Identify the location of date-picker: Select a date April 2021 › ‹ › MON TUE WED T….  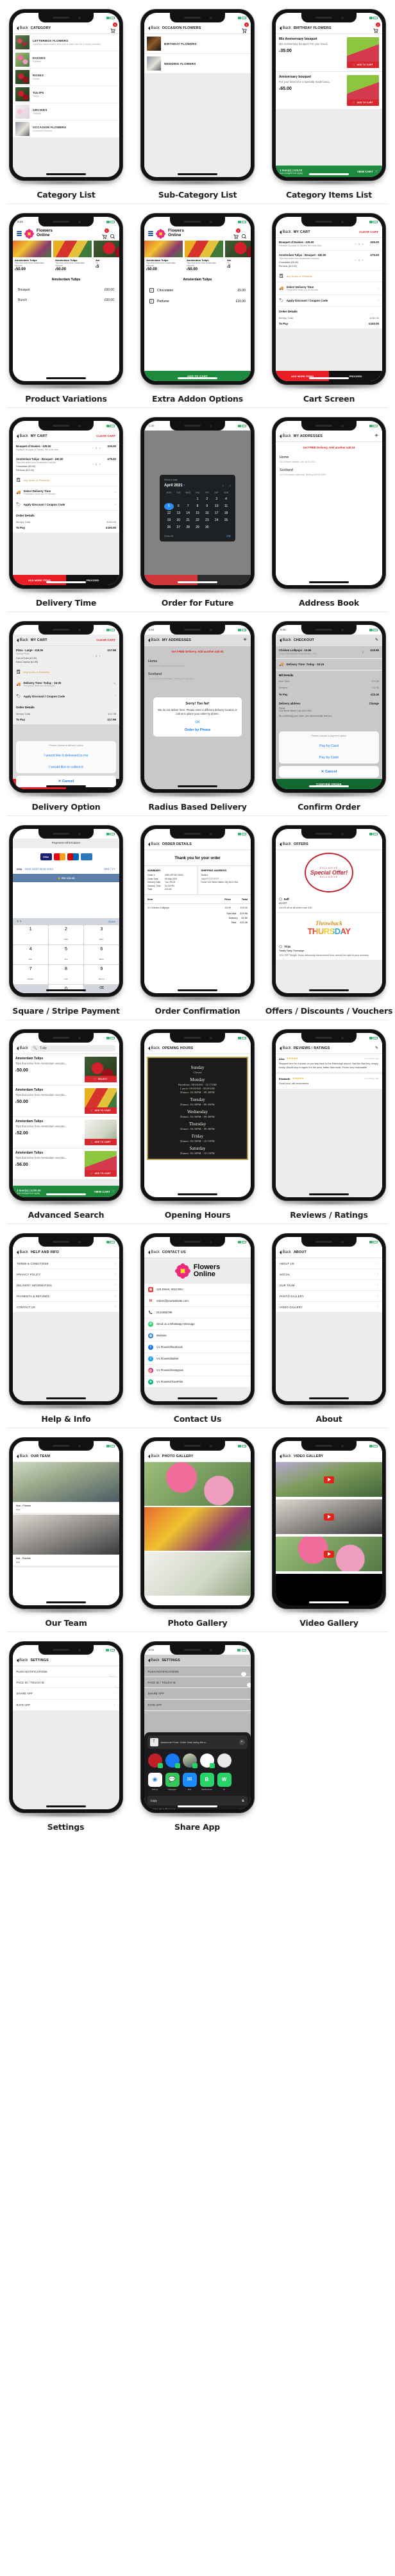
(197, 508).